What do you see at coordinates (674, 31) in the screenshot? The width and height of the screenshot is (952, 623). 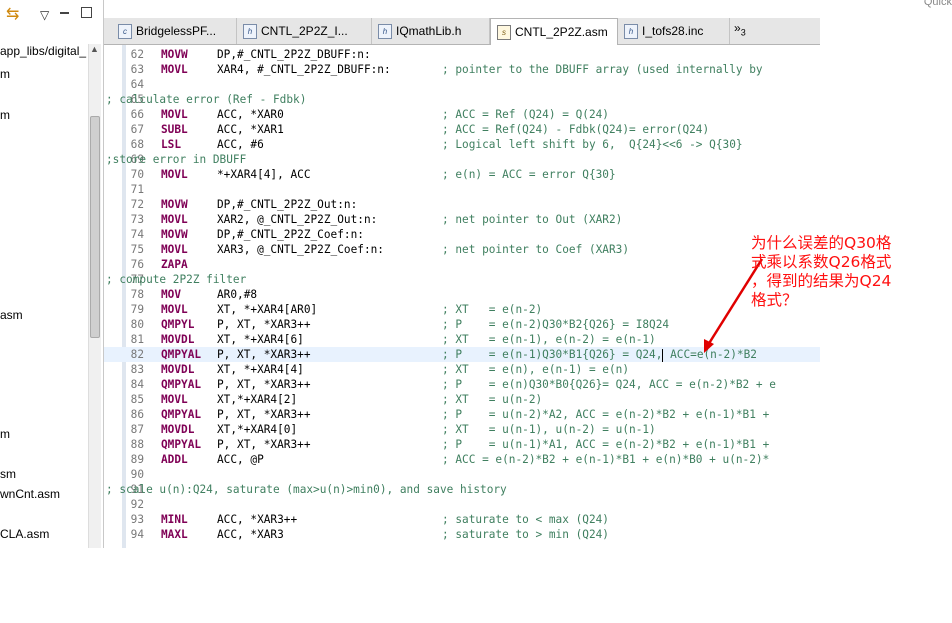 I see `tab-5: h I_tofs28.inc` at bounding box center [674, 31].